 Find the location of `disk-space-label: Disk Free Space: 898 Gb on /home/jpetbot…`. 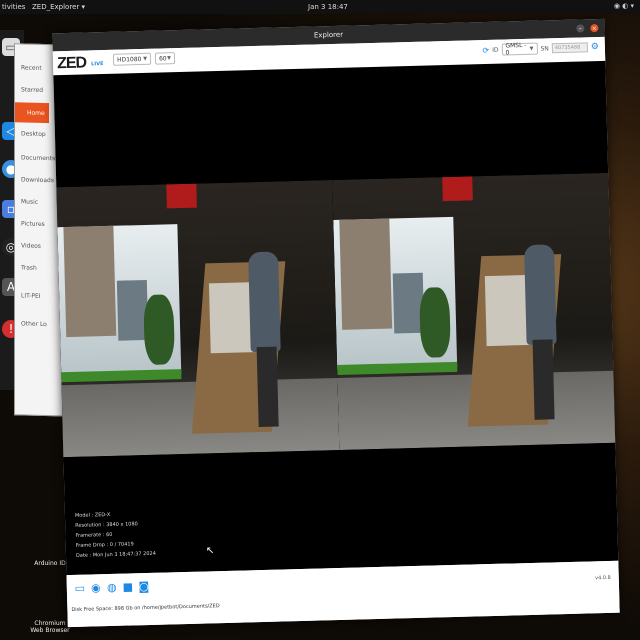

disk-space-label: Disk Free Space: 898 Gb on /home/jpetbot… is located at coordinates (145, 608).